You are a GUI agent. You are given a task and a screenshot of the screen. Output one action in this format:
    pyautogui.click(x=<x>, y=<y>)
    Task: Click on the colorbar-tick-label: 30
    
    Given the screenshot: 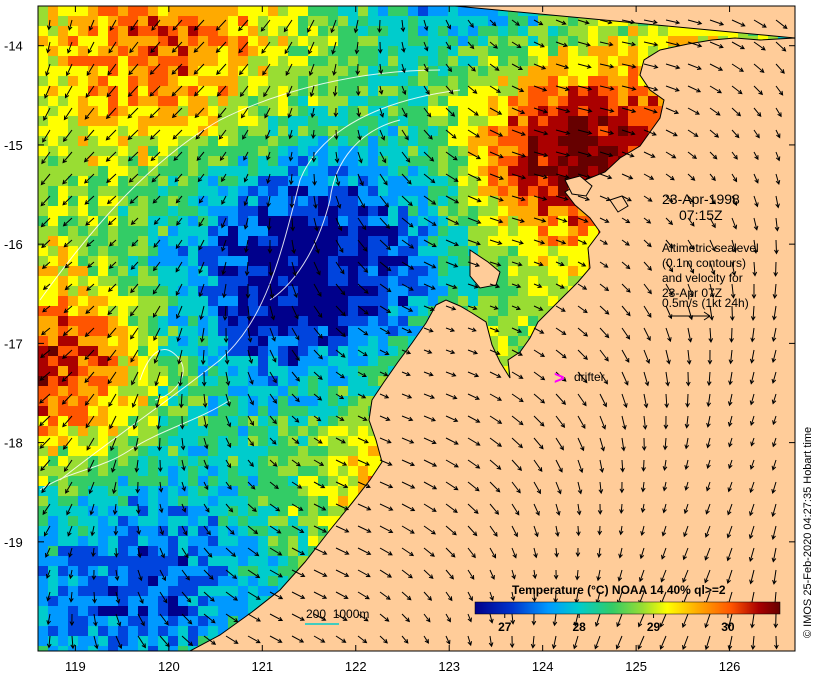 What is the action you would take?
    pyautogui.click(x=728, y=627)
    